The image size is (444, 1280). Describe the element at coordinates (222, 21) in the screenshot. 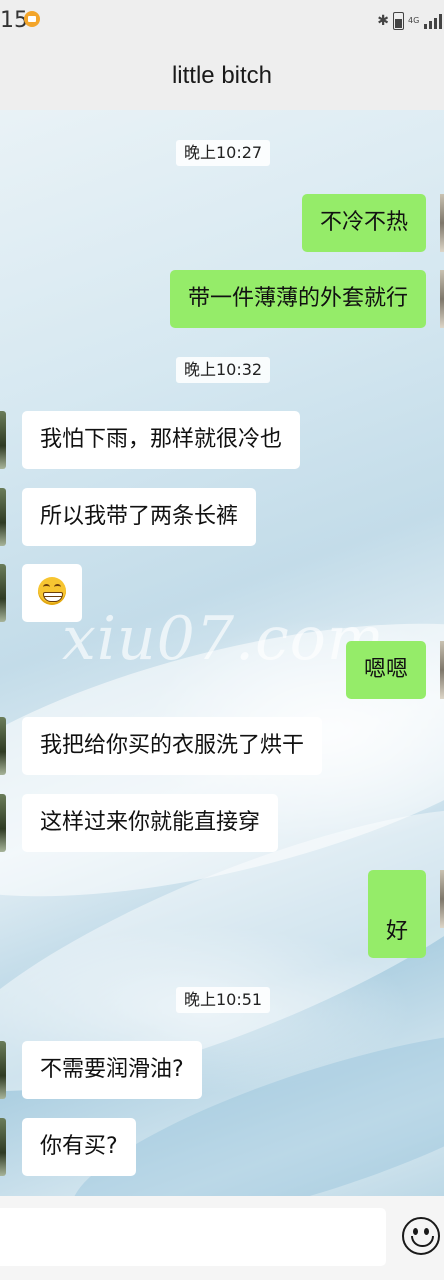

I see `status-bar: 15 ✱ 4G` at that location.